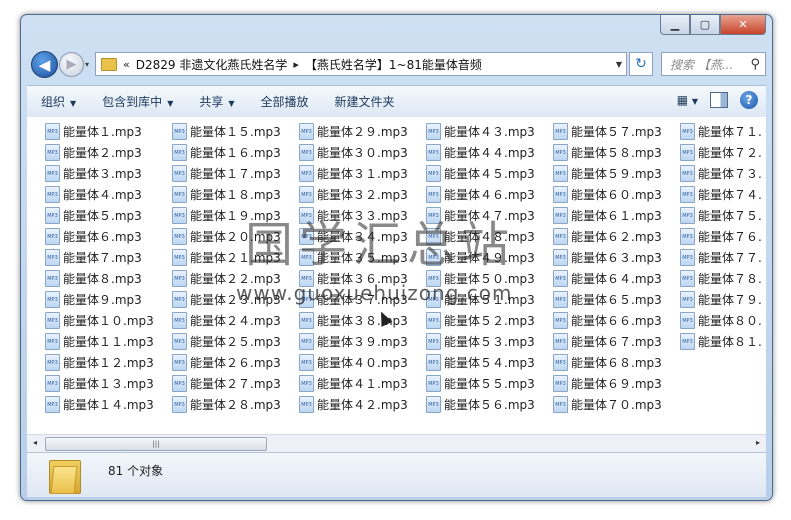  What do you see at coordinates (616, 194) in the screenshot?
I see `file-item: MP3 能量体６０.mp3` at bounding box center [616, 194].